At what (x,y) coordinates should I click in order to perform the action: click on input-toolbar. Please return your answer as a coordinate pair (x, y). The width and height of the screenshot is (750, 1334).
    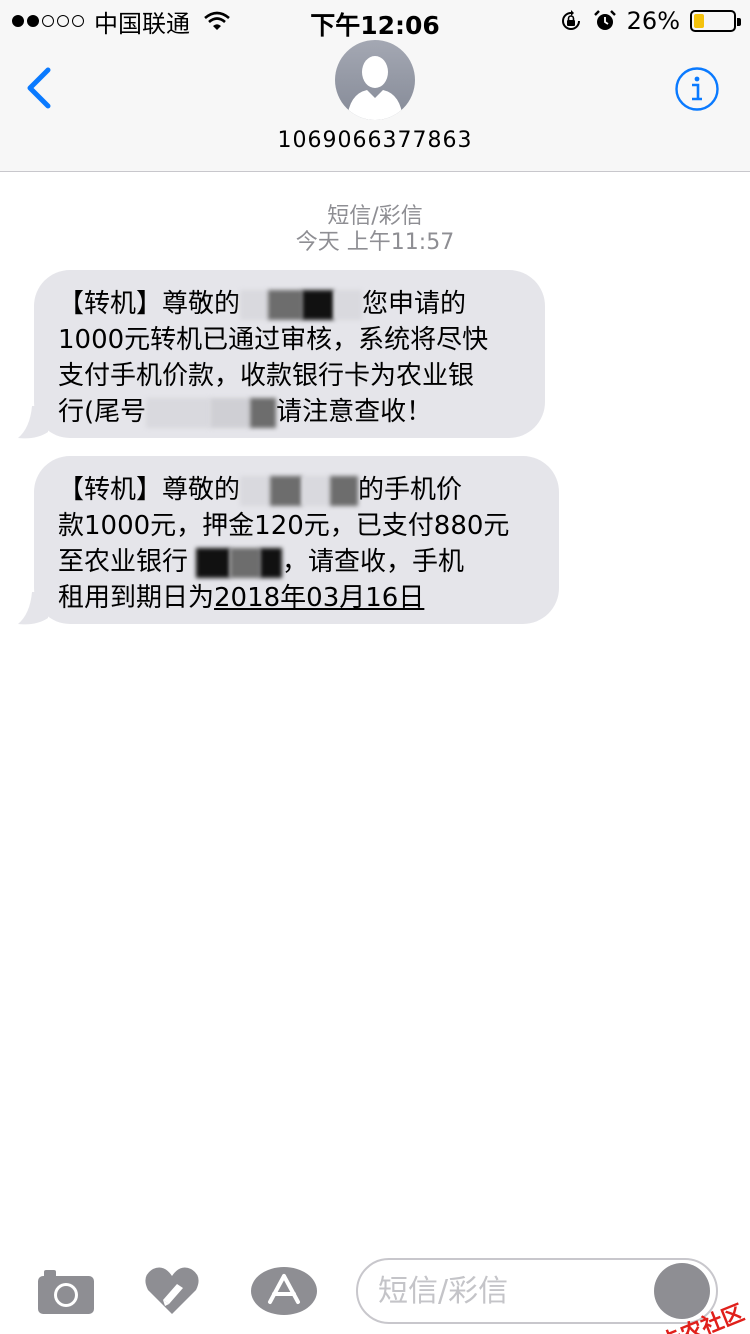
    Looking at the image, I should click on (375, 1287).